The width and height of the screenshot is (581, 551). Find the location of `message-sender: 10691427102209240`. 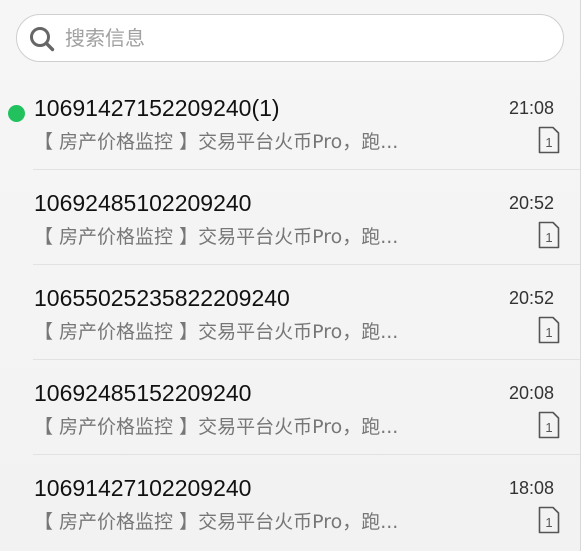

message-sender: 10691427102209240 is located at coordinates (143, 488).